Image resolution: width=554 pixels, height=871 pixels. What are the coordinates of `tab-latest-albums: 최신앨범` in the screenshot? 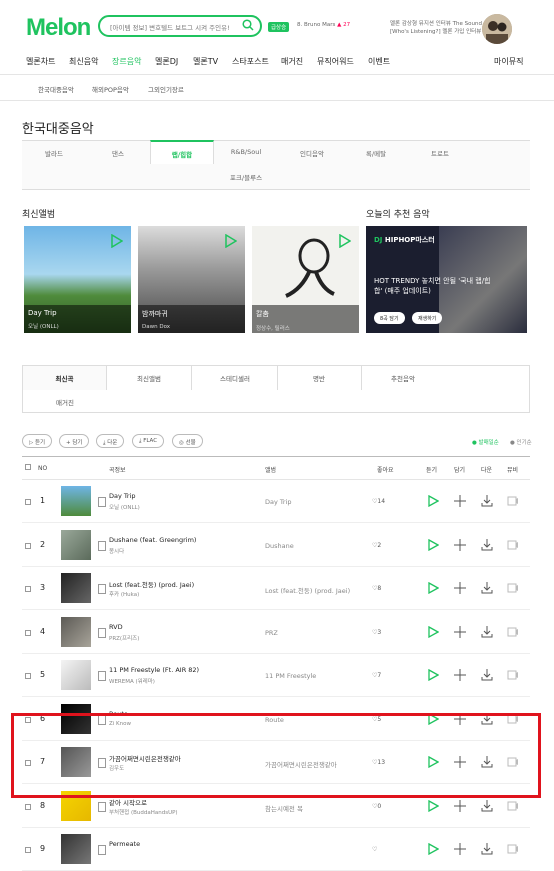 It's located at (149, 378).